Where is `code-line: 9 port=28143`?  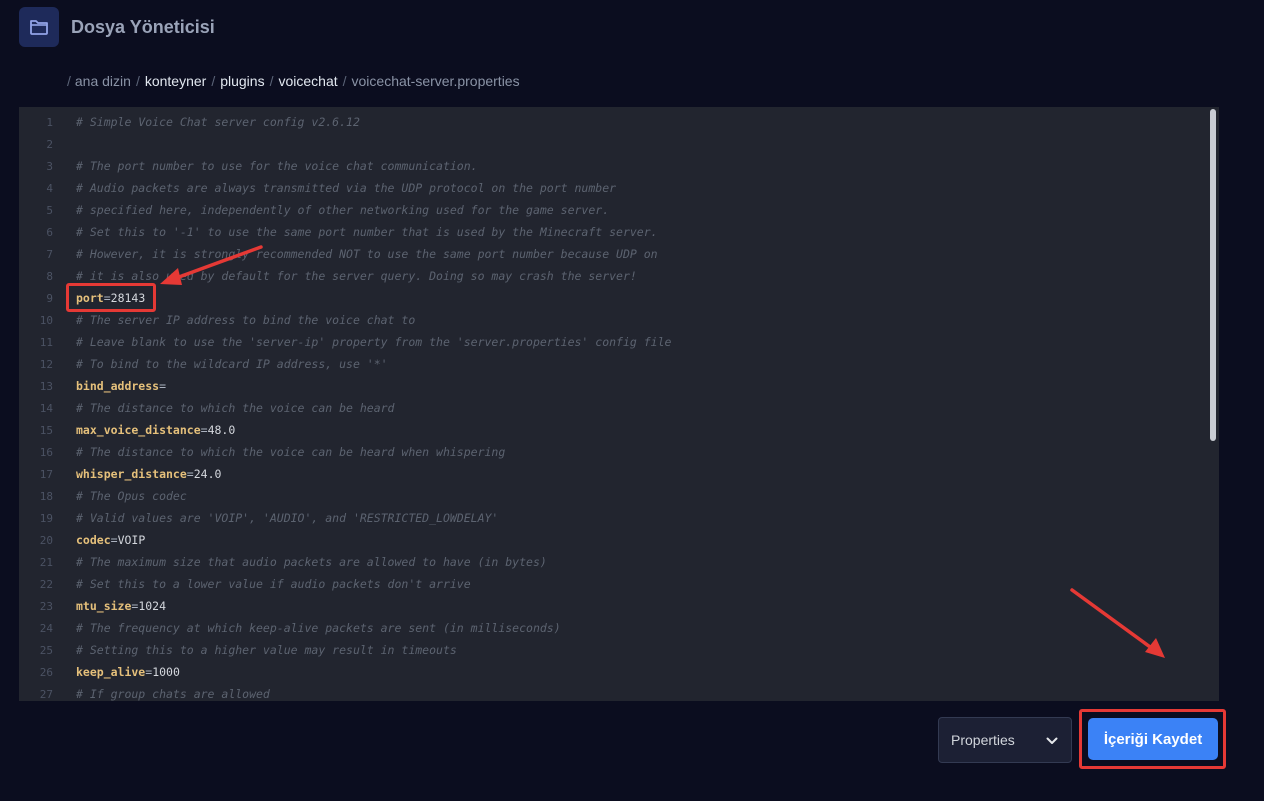
code-line: 9 port=28143 is located at coordinates (613, 298).